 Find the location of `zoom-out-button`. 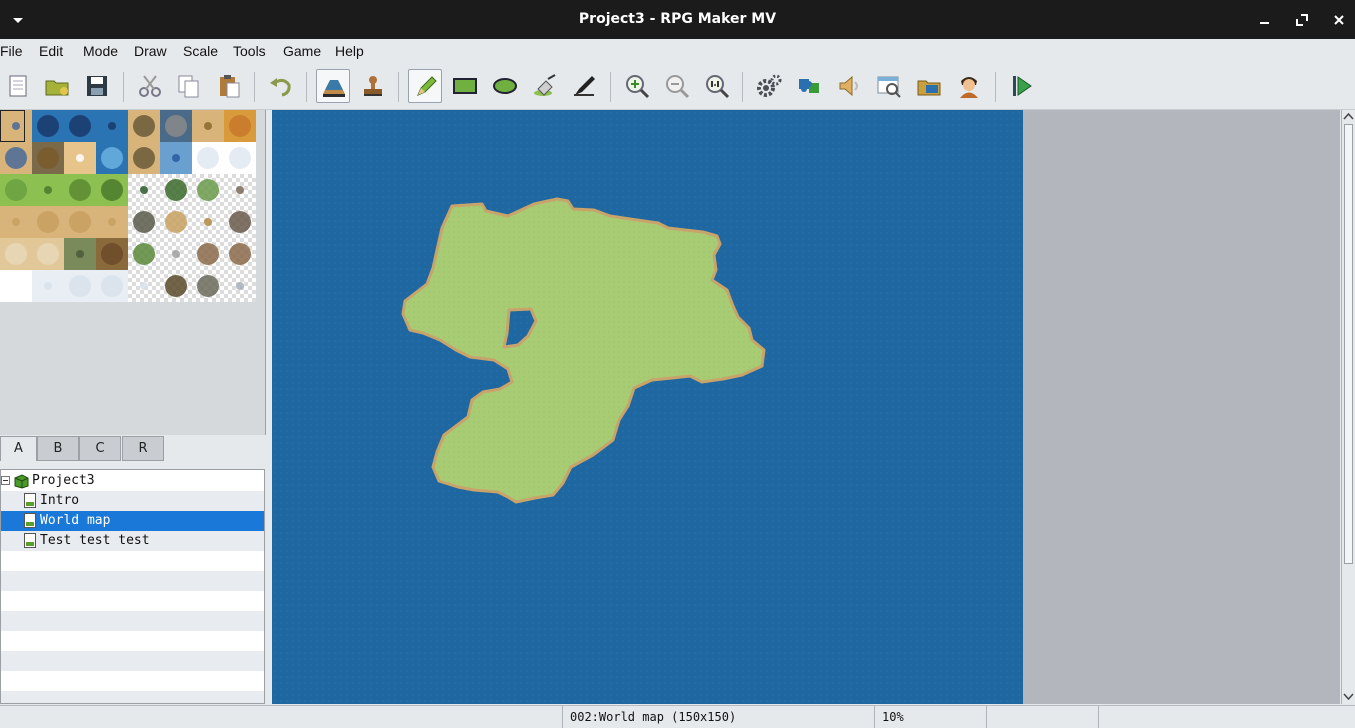

zoom-out-button is located at coordinates (677, 86).